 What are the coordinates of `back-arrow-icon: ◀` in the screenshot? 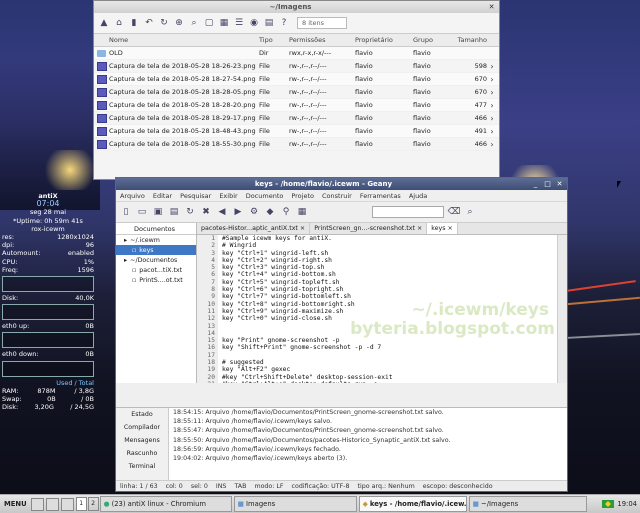 It's located at (222, 212).